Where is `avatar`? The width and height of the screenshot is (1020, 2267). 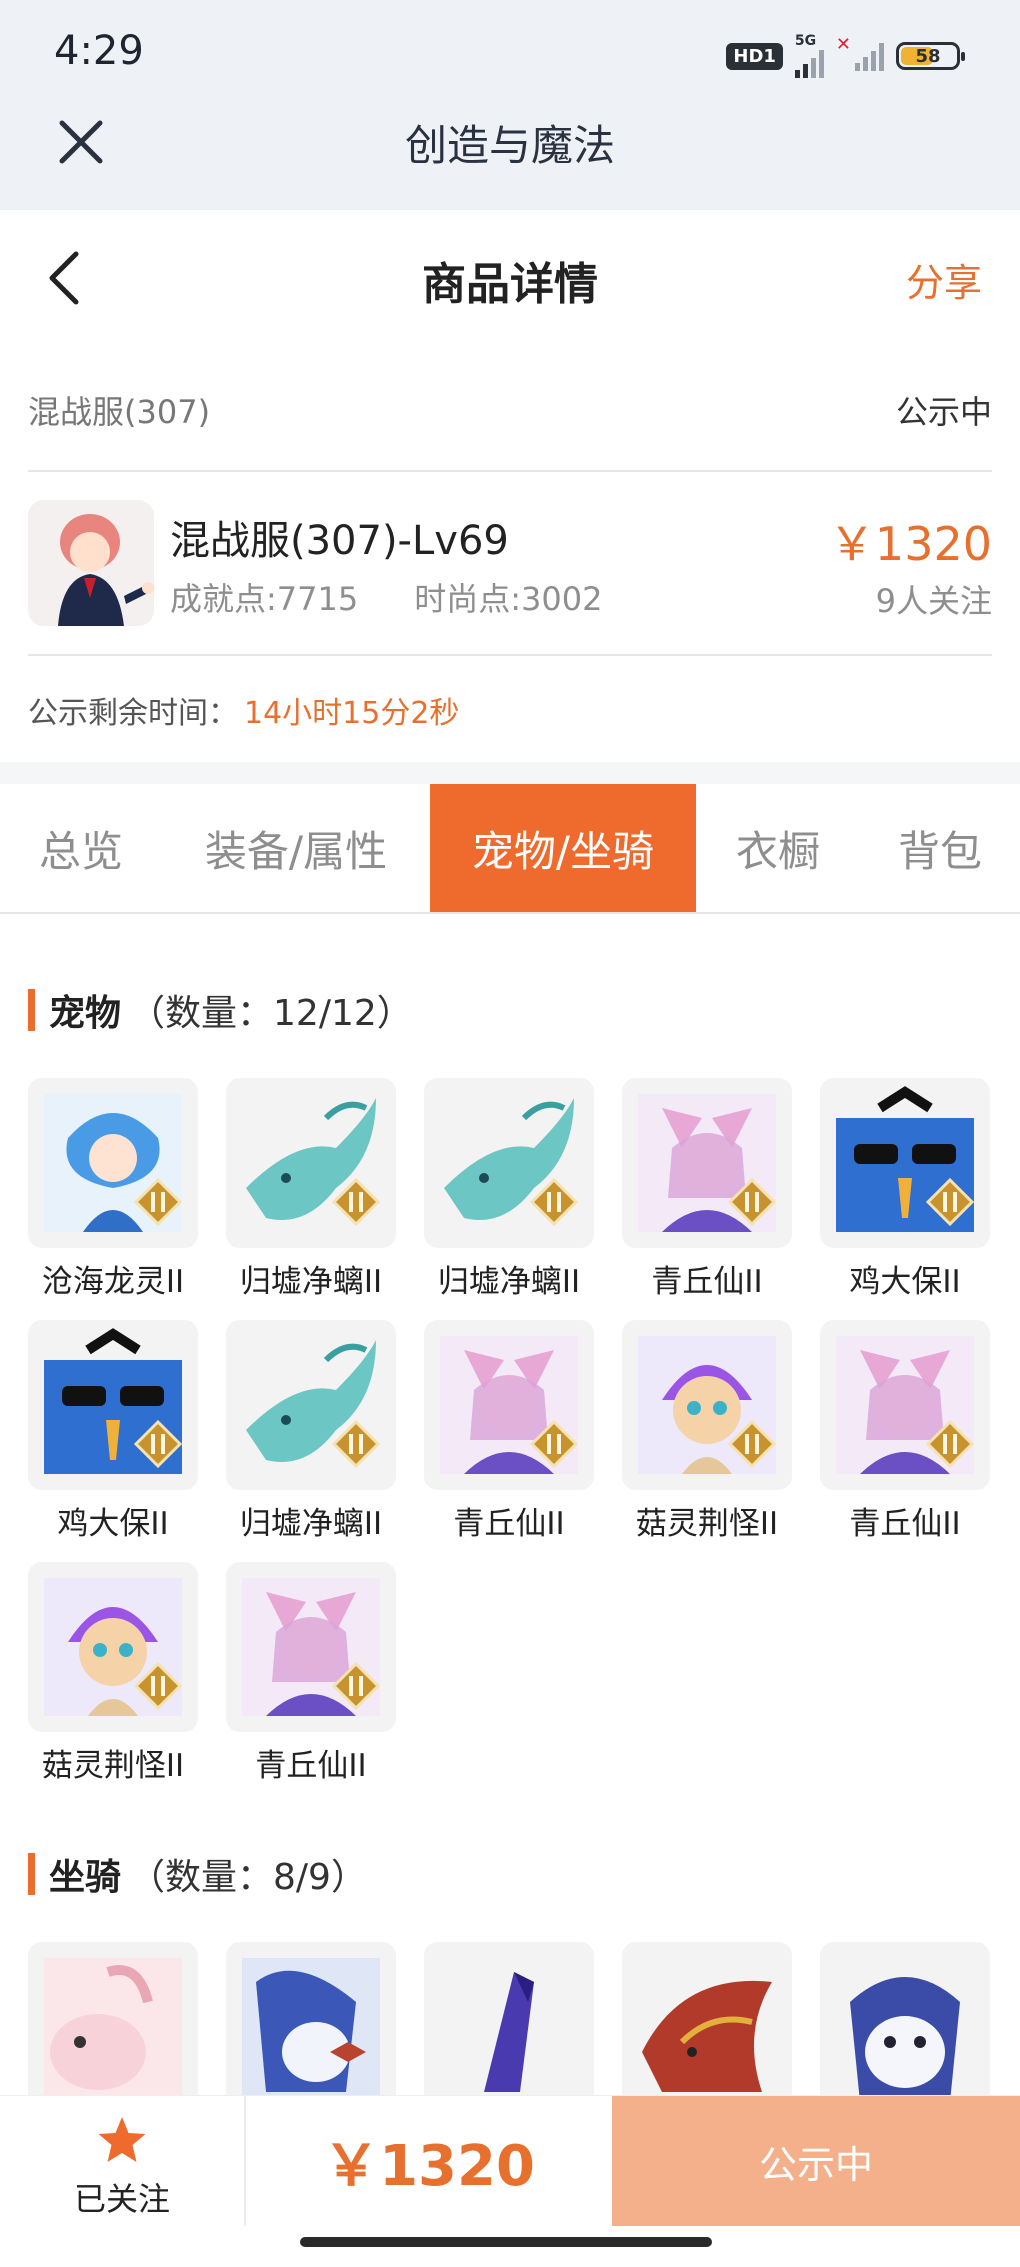 avatar is located at coordinates (91, 563).